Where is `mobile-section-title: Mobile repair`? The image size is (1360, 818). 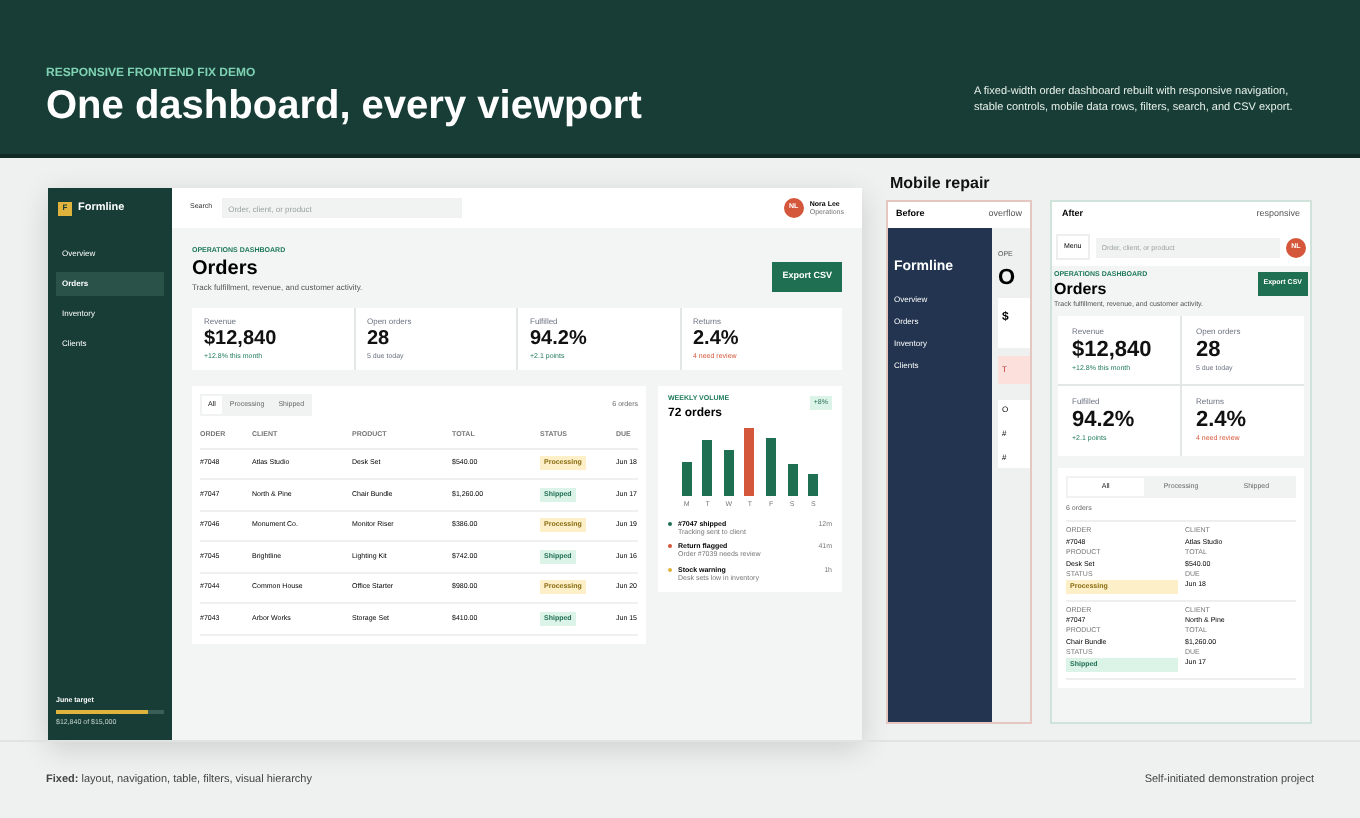 mobile-section-title: Mobile repair is located at coordinates (941, 184).